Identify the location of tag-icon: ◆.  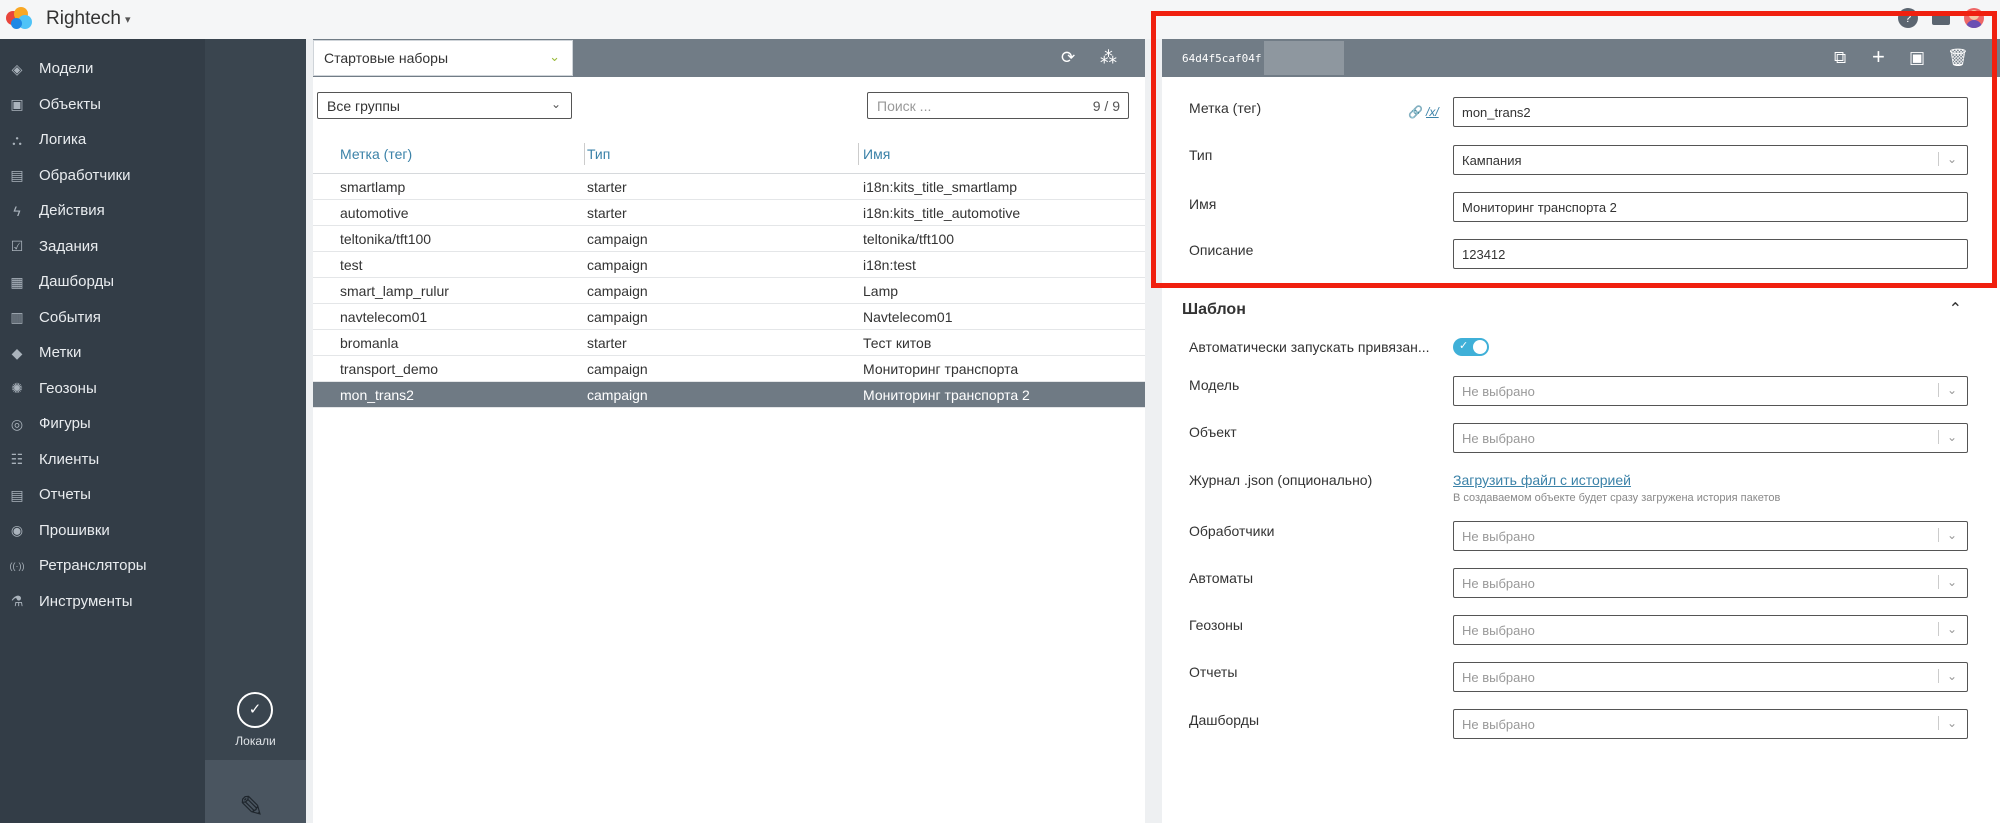
(17, 352).